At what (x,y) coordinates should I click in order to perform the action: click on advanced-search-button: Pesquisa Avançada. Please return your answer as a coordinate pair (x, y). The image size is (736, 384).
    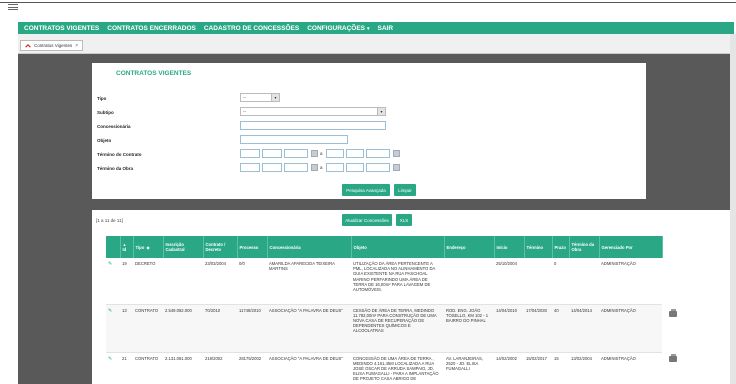
    Looking at the image, I should click on (366, 190).